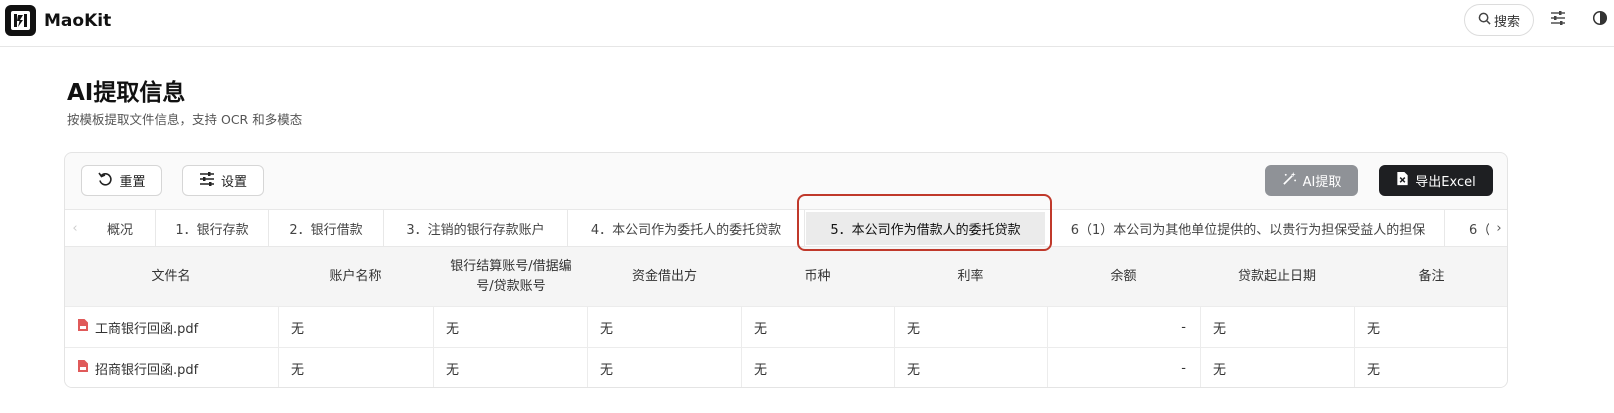  What do you see at coordinates (817, 276) in the screenshot?
I see `column-header: 币种` at bounding box center [817, 276].